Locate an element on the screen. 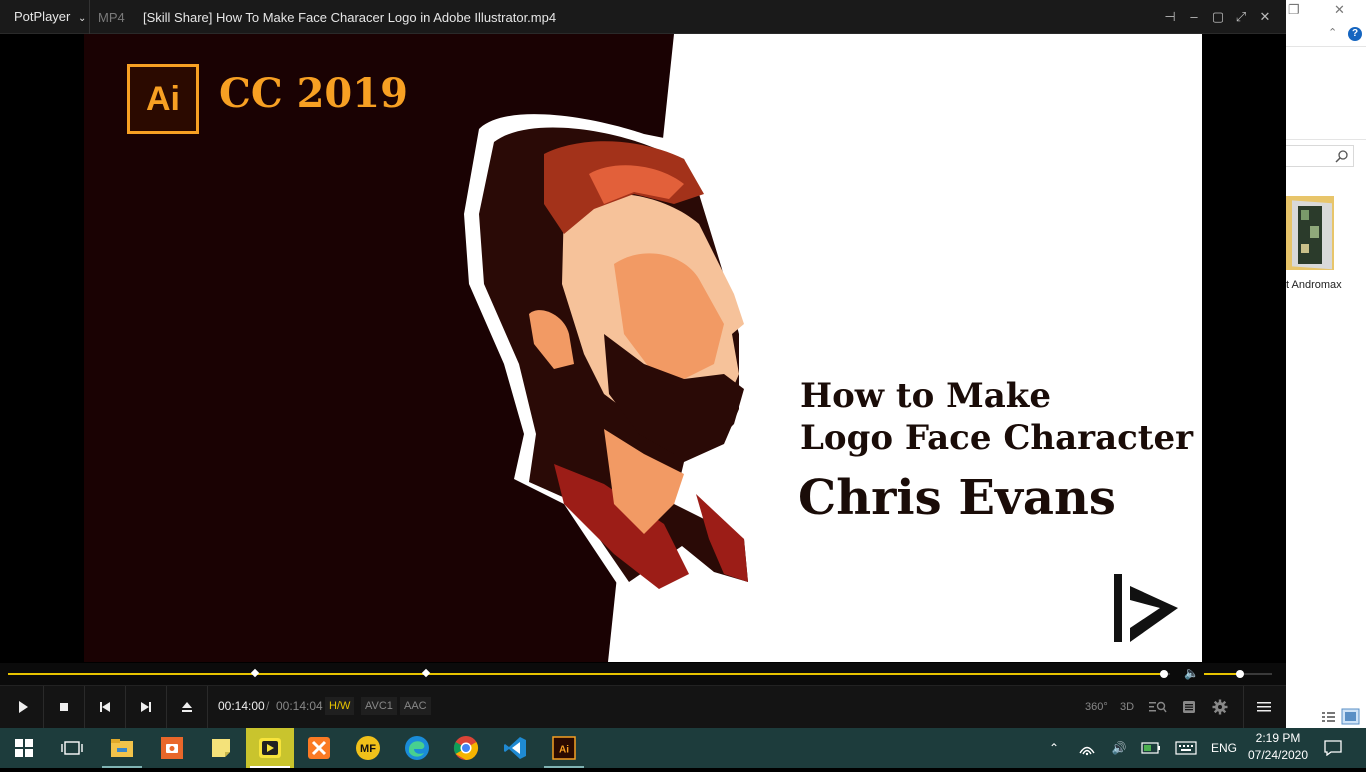 This screenshot has height=772, width=1366. eject-icon is located at coordinates (187, 707).